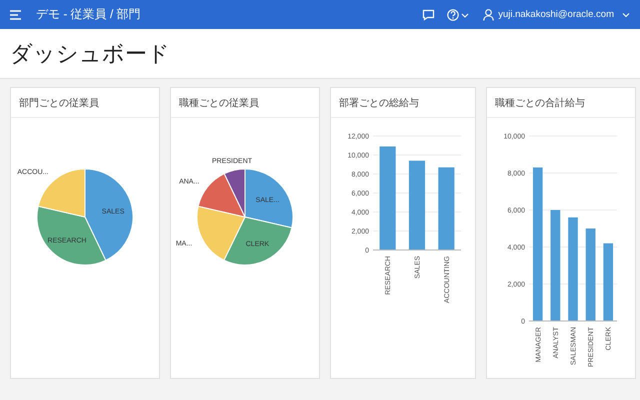 This screenshot has height=400, width=640. What do you see at coordinates (540, 103) in the screenshot?
I see `card-title: 職種ごとの合計給与` at bounding box center [540, 103].